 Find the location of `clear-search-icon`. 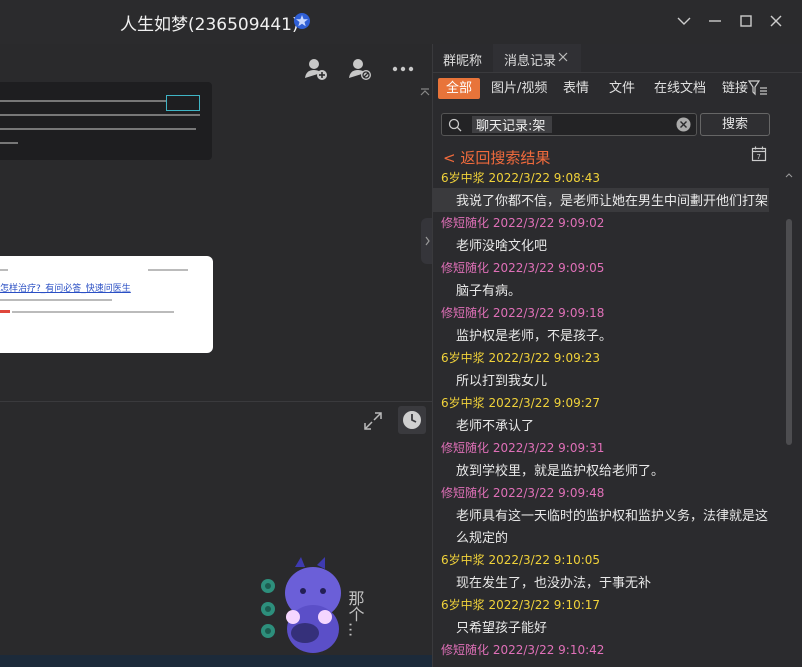

clear-search-icon is located at coordinates (683, 124).